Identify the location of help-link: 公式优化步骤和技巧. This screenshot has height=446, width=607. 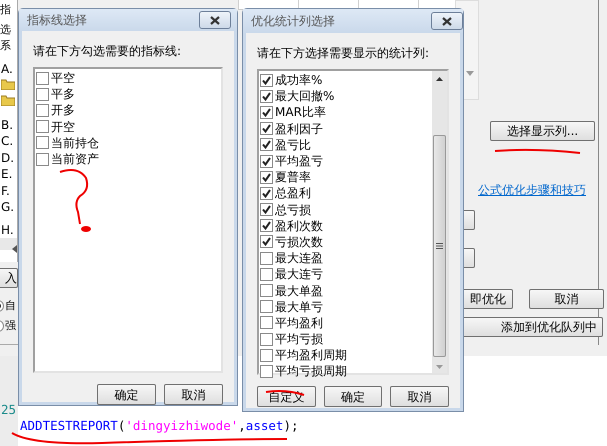
(532, 190).